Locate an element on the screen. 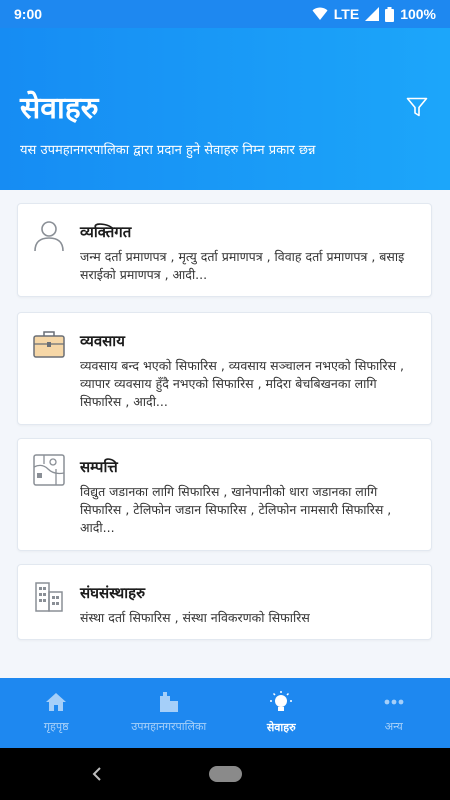 The image size is (450, 800). status-bar: 9:00 LTE 100% is located at coordinates (225, 14).